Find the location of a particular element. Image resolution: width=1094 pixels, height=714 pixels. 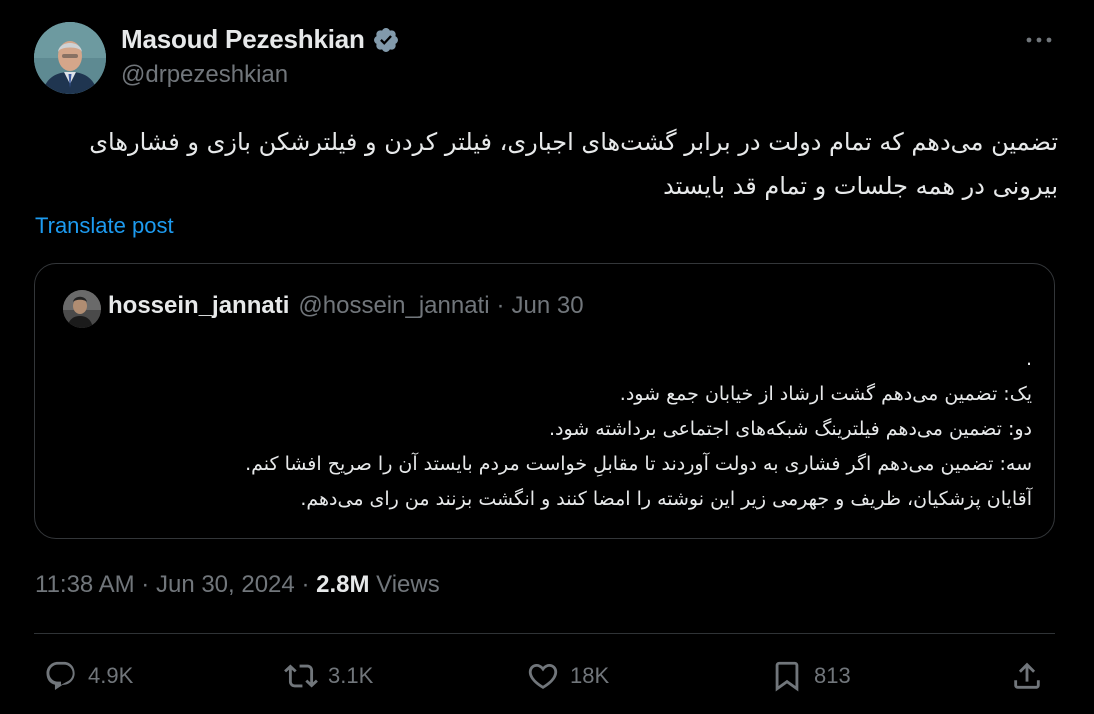

share-button is located at coordinates (1027, 676).